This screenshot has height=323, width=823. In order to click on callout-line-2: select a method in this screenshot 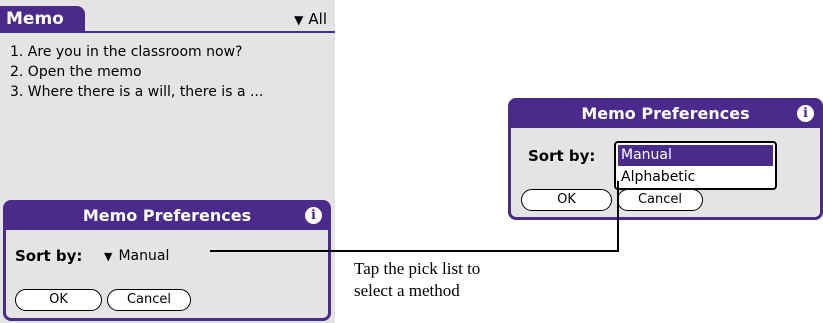, I will do `click(407, 290)`.